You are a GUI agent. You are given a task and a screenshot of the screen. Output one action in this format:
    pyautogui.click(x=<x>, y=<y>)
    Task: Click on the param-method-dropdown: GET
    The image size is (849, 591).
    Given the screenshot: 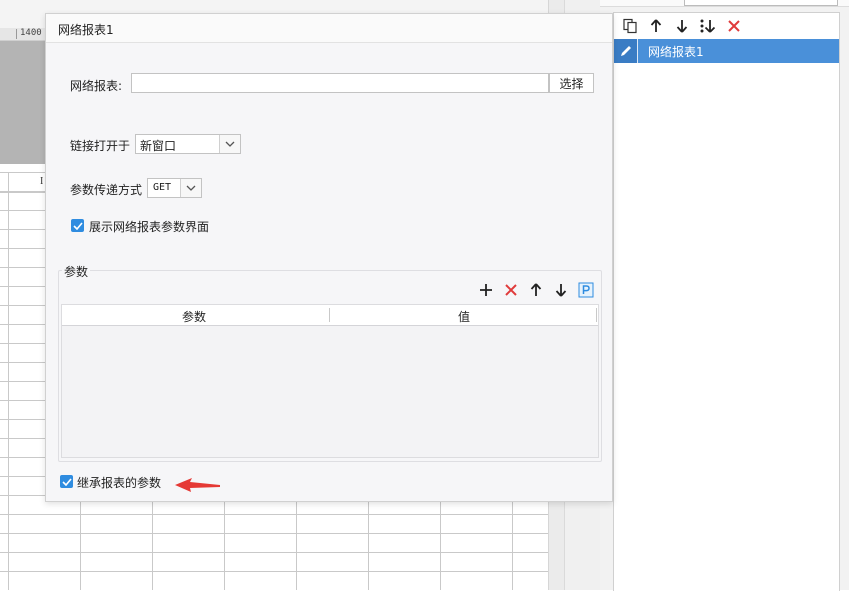 What is the action you would take?
    pyautogui.click(x=174, y=188)
    